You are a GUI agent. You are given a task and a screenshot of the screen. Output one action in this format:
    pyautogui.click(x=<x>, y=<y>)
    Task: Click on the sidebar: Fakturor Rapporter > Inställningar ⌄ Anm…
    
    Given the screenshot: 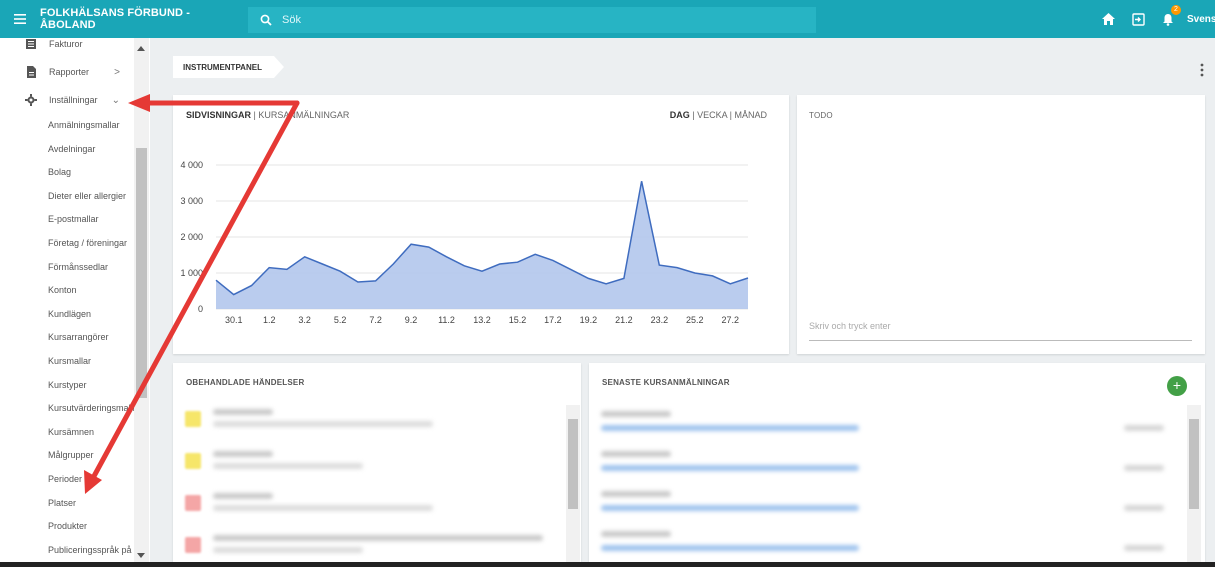 What is the action you would take?
    pyautogui.click(x=75, y=302)
    